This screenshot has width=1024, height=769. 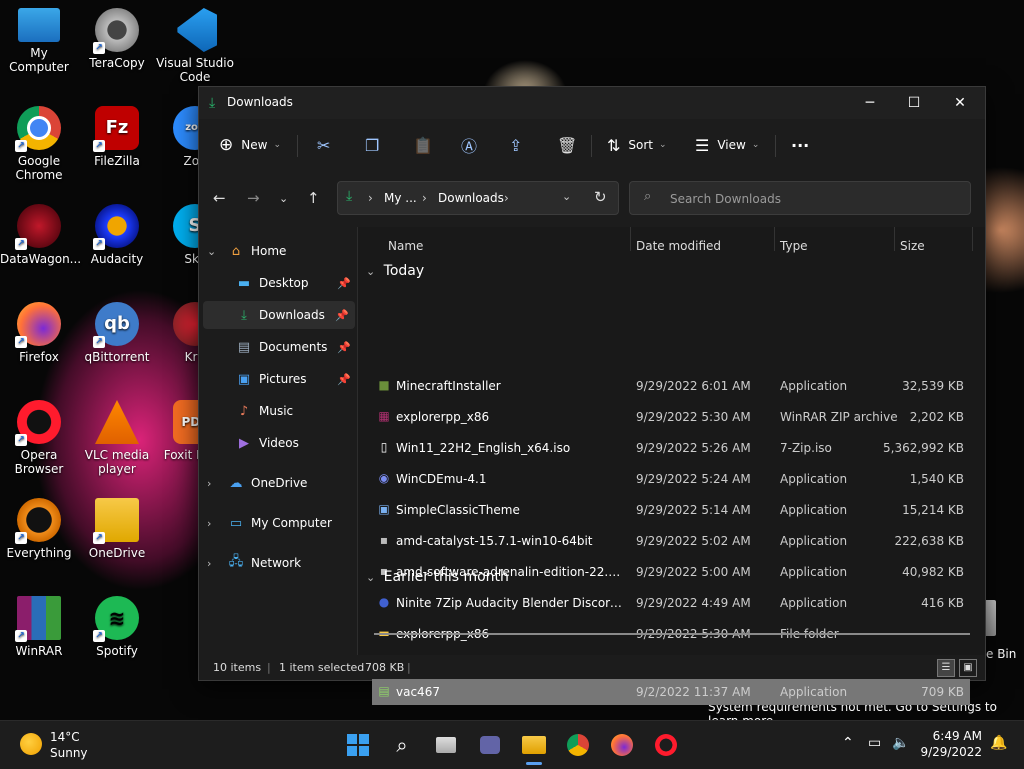 What do you see at coordinates (814, 603) in the screenshot?
I see `file-type: Application` at bounding box center [814, 603].